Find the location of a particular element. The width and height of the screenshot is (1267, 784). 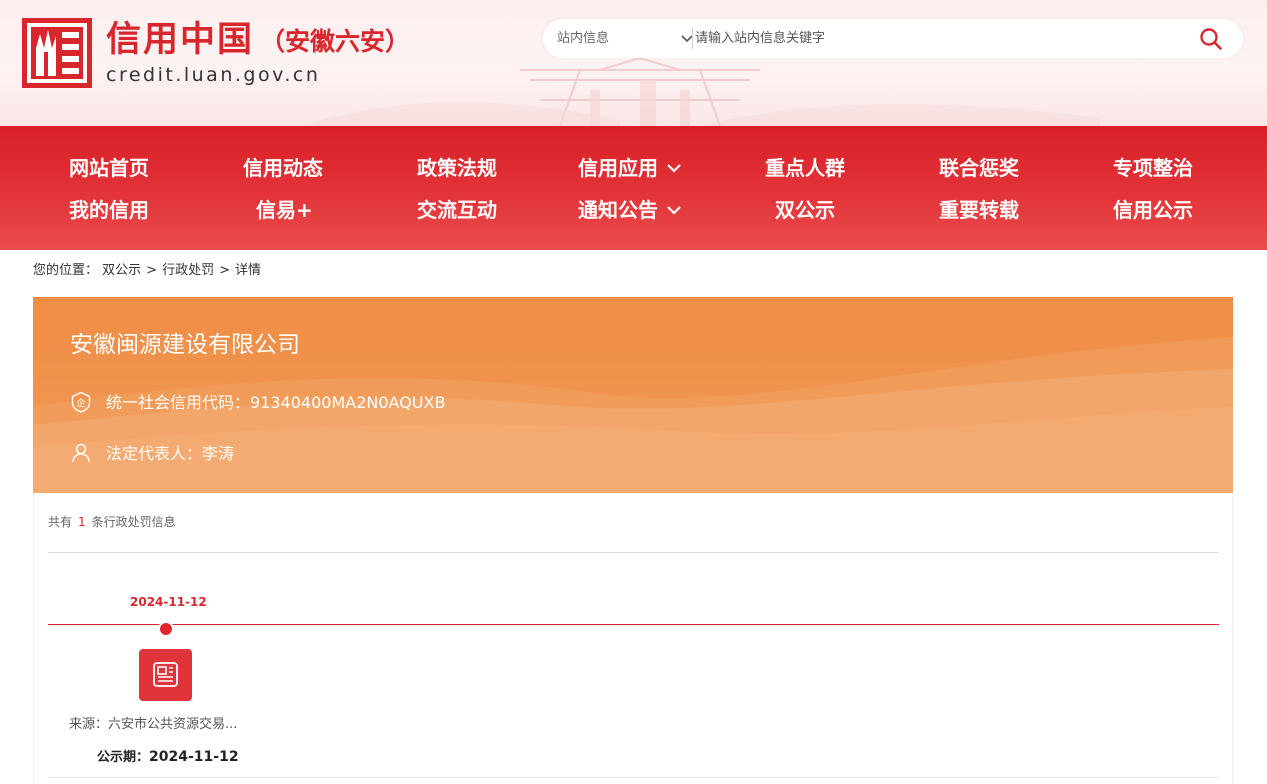

search-input is located at coordinates (935, 38).